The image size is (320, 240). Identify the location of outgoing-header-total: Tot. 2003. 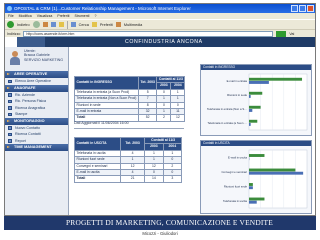
(132, 144).